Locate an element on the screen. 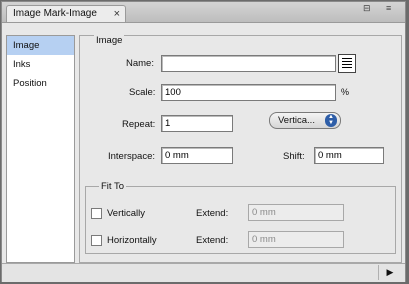  shift-field is located at coordinates (349, 155).